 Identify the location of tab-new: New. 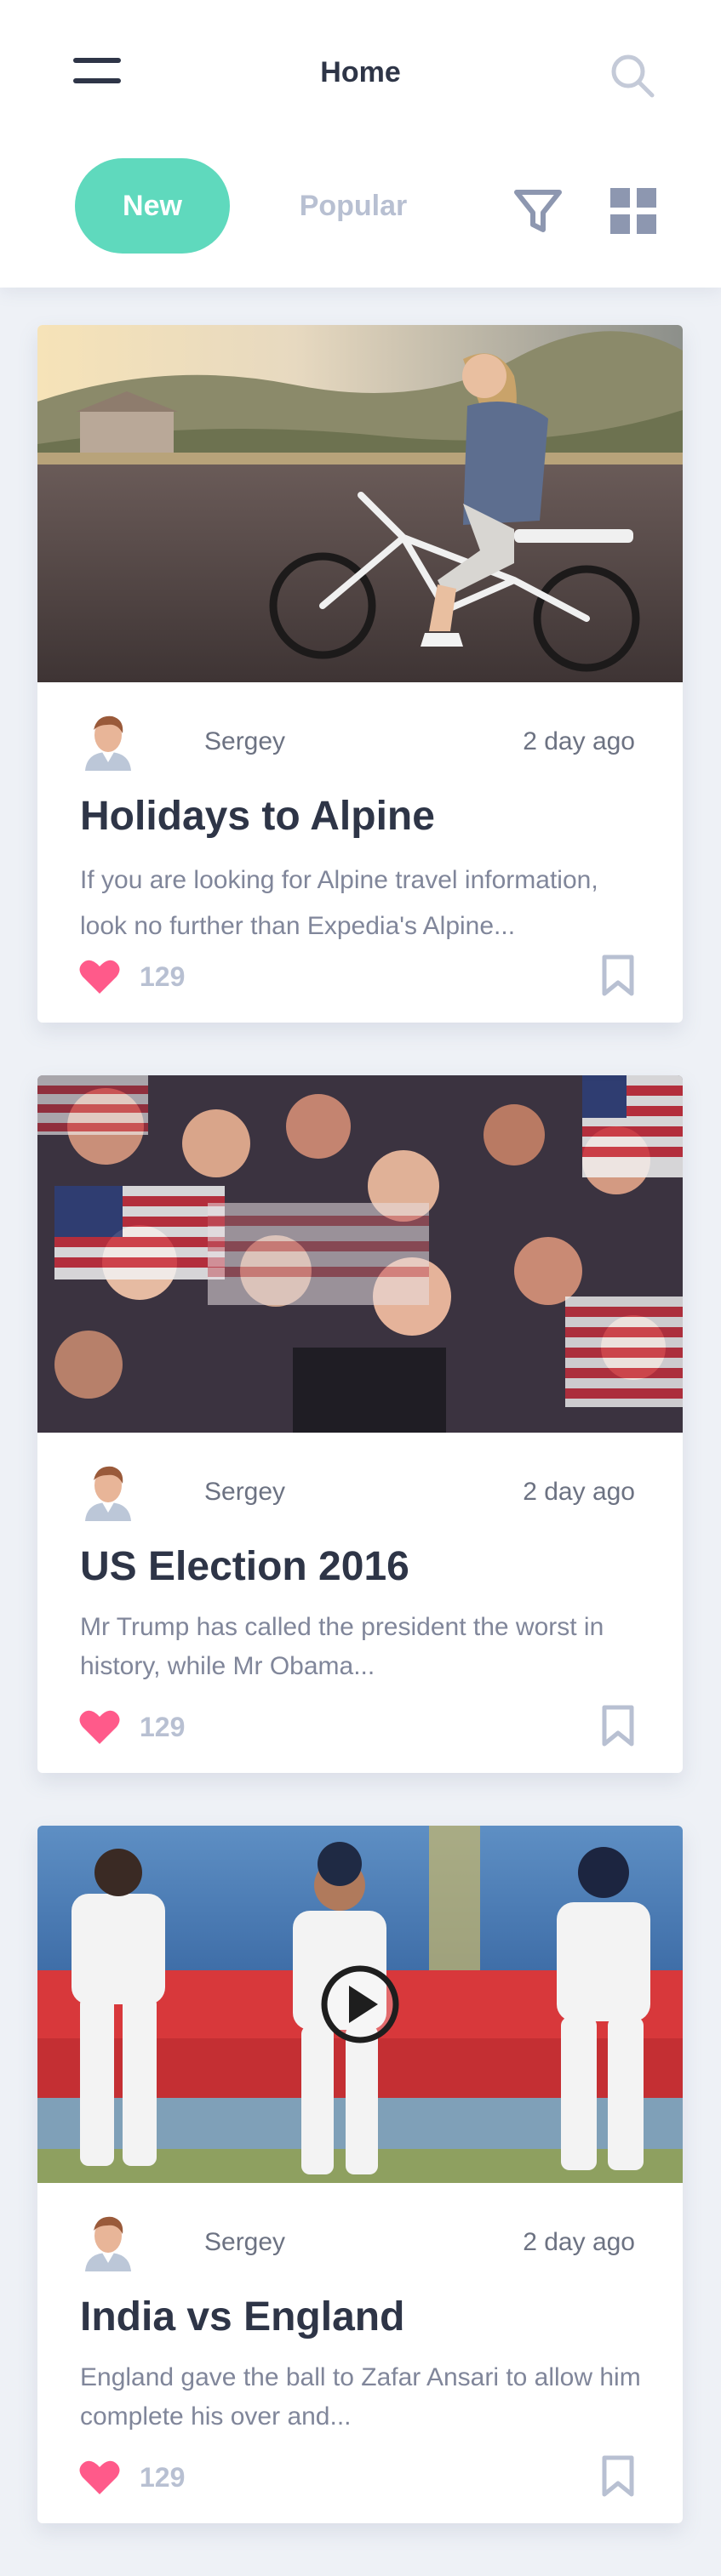
(152, 206).